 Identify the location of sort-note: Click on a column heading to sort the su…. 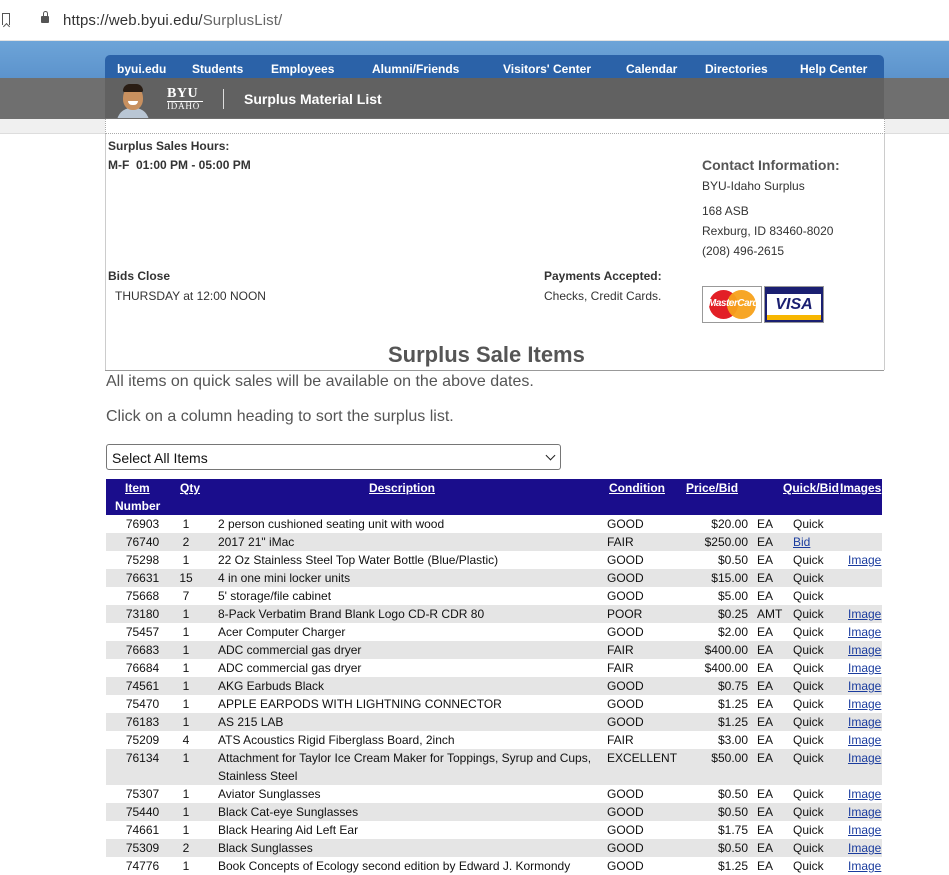
(280, 416).